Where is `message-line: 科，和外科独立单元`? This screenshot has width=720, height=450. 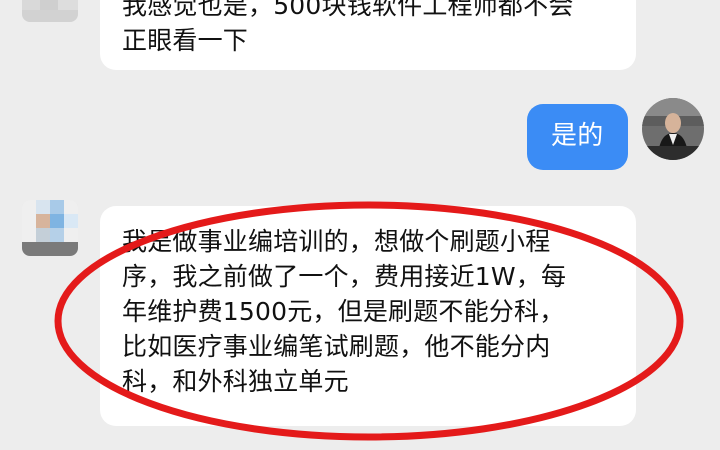 message-line: 科，和外科独立单元 is located at coordinates (235, 381).